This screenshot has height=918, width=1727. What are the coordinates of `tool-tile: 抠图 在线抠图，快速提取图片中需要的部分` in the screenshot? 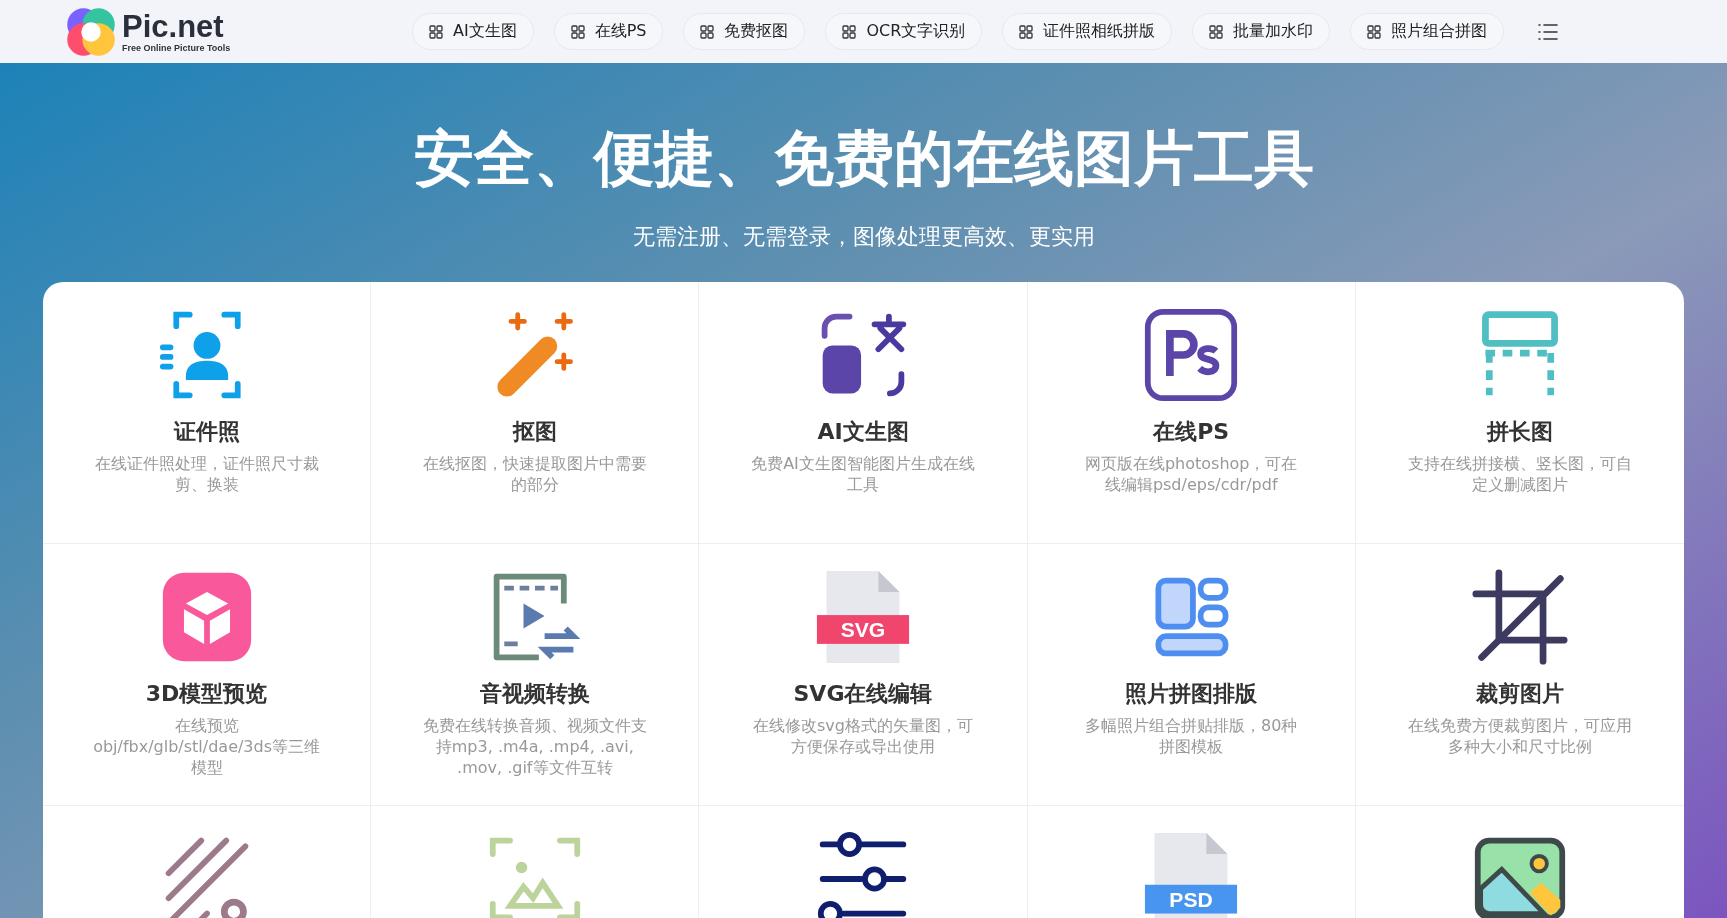 It's located at (535, 413).